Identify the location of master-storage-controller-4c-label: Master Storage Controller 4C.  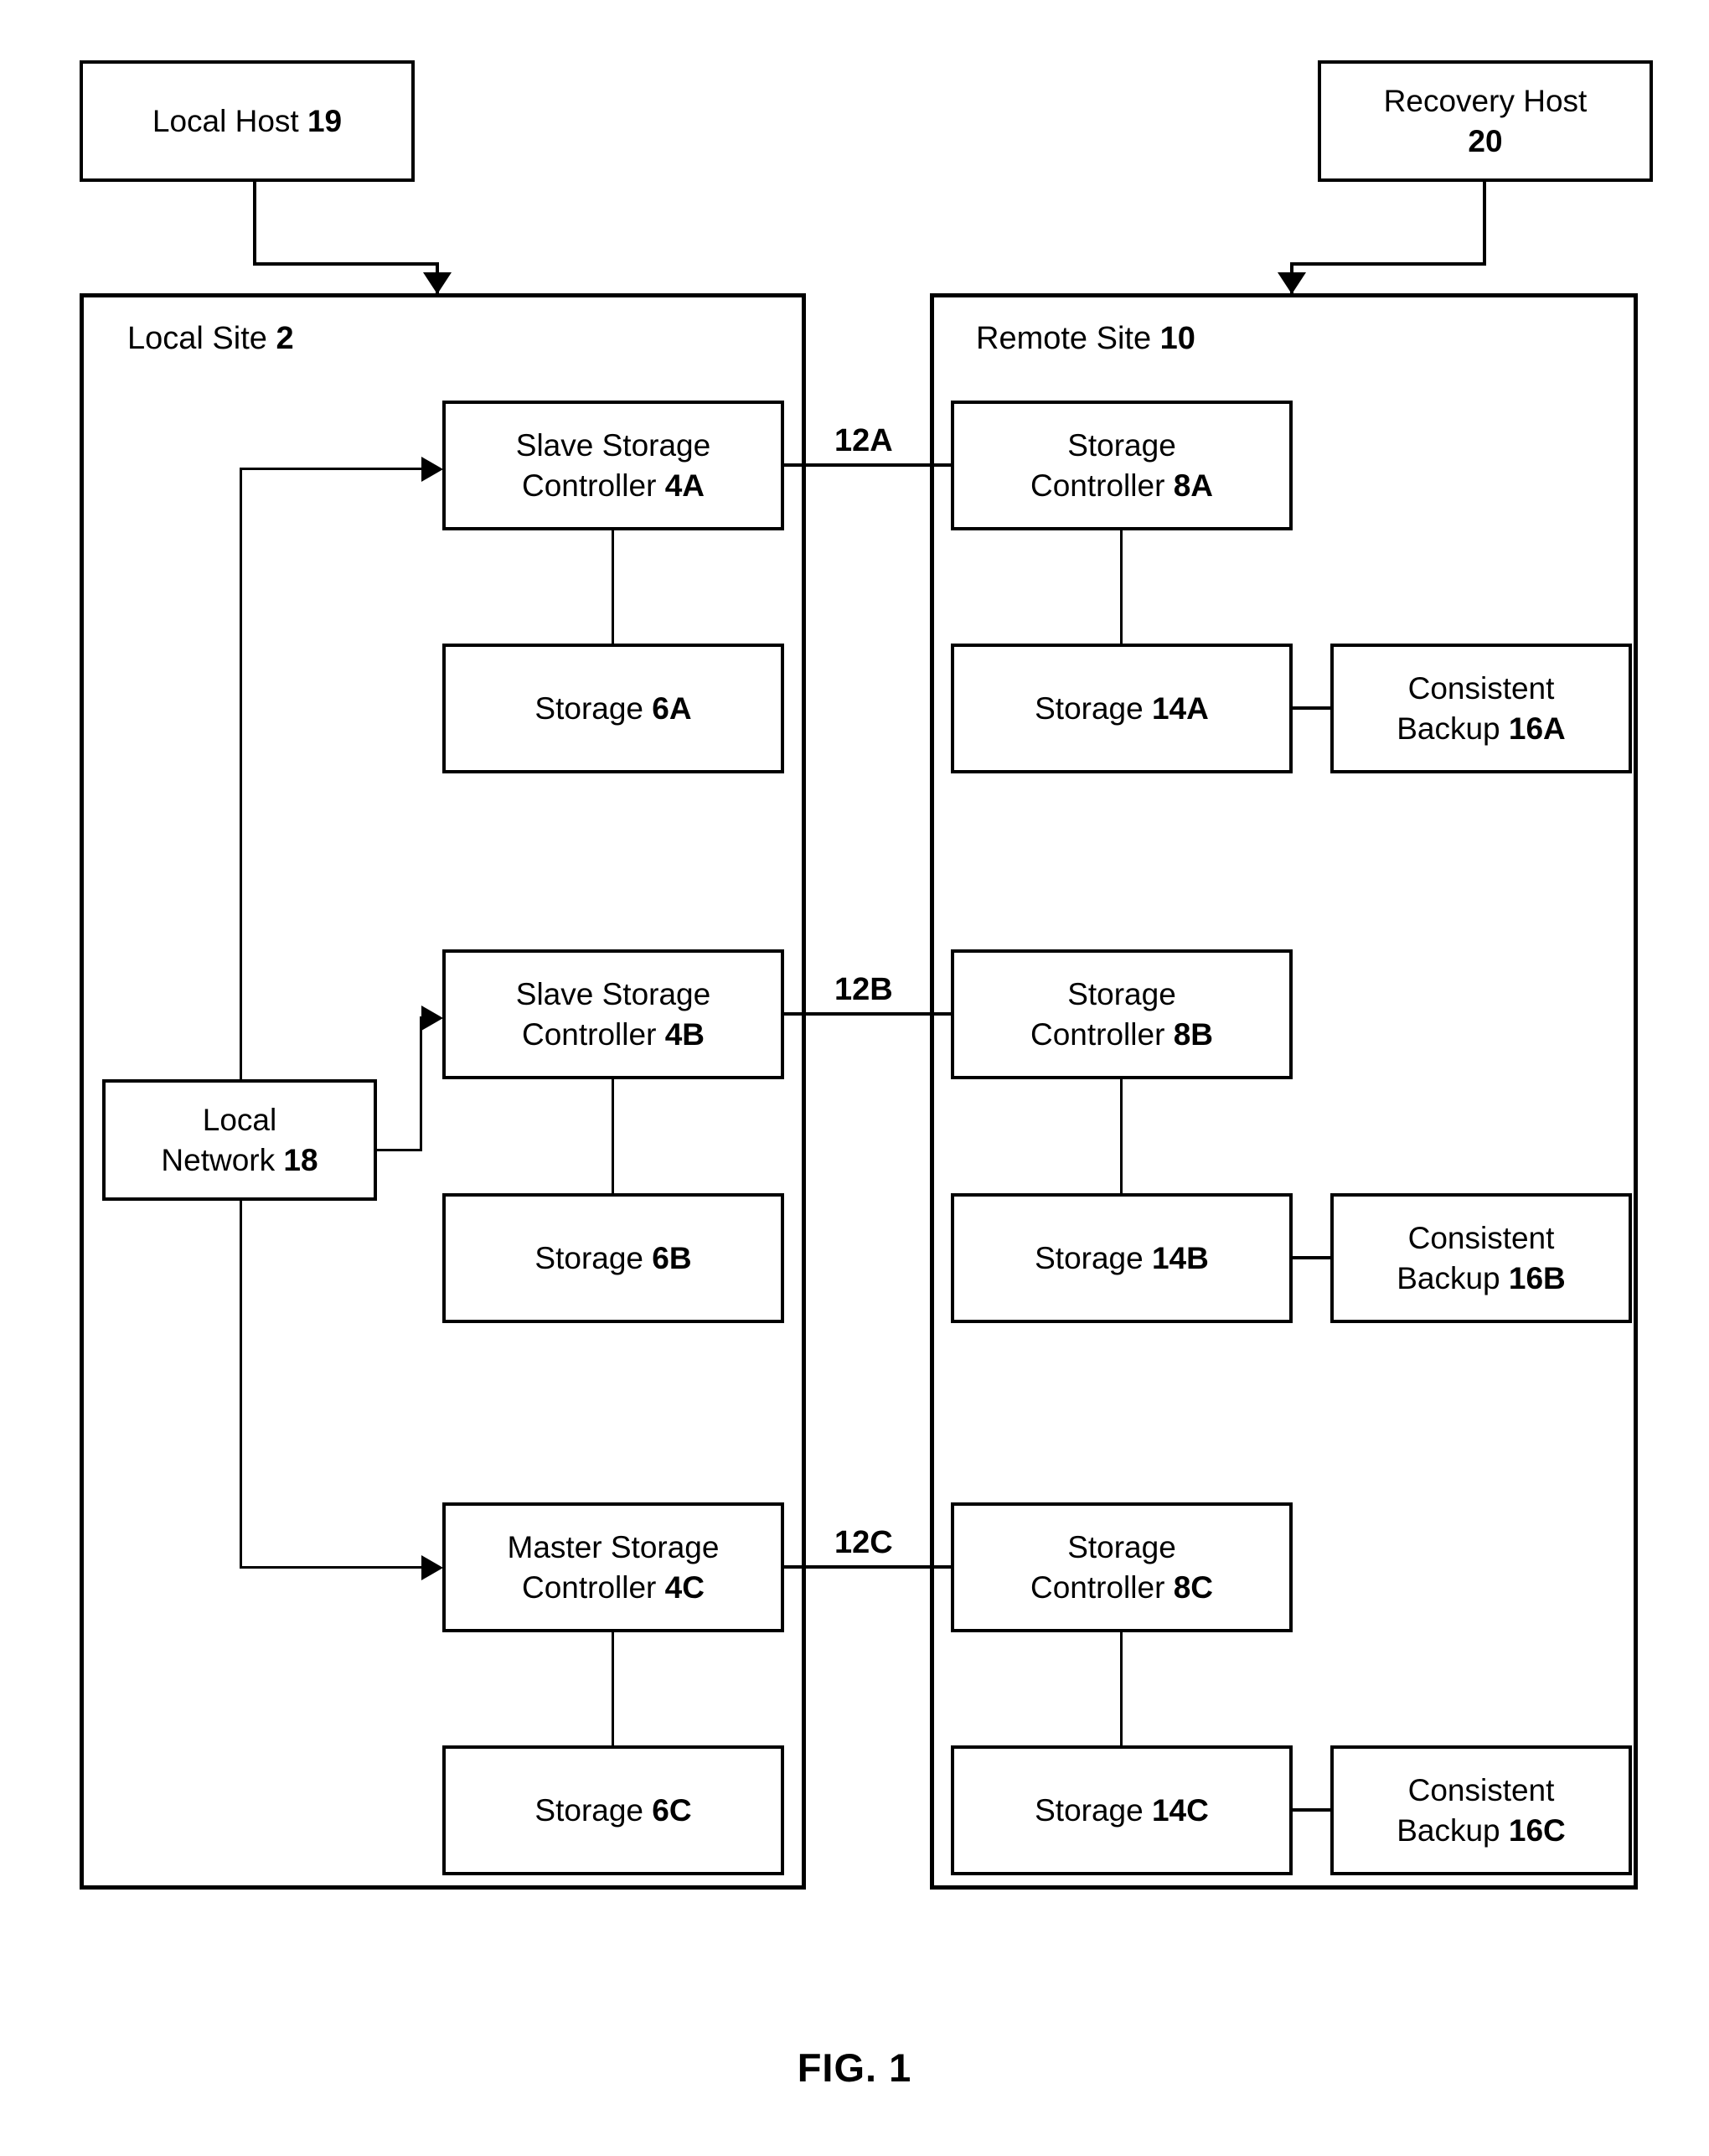
(613, 1568).